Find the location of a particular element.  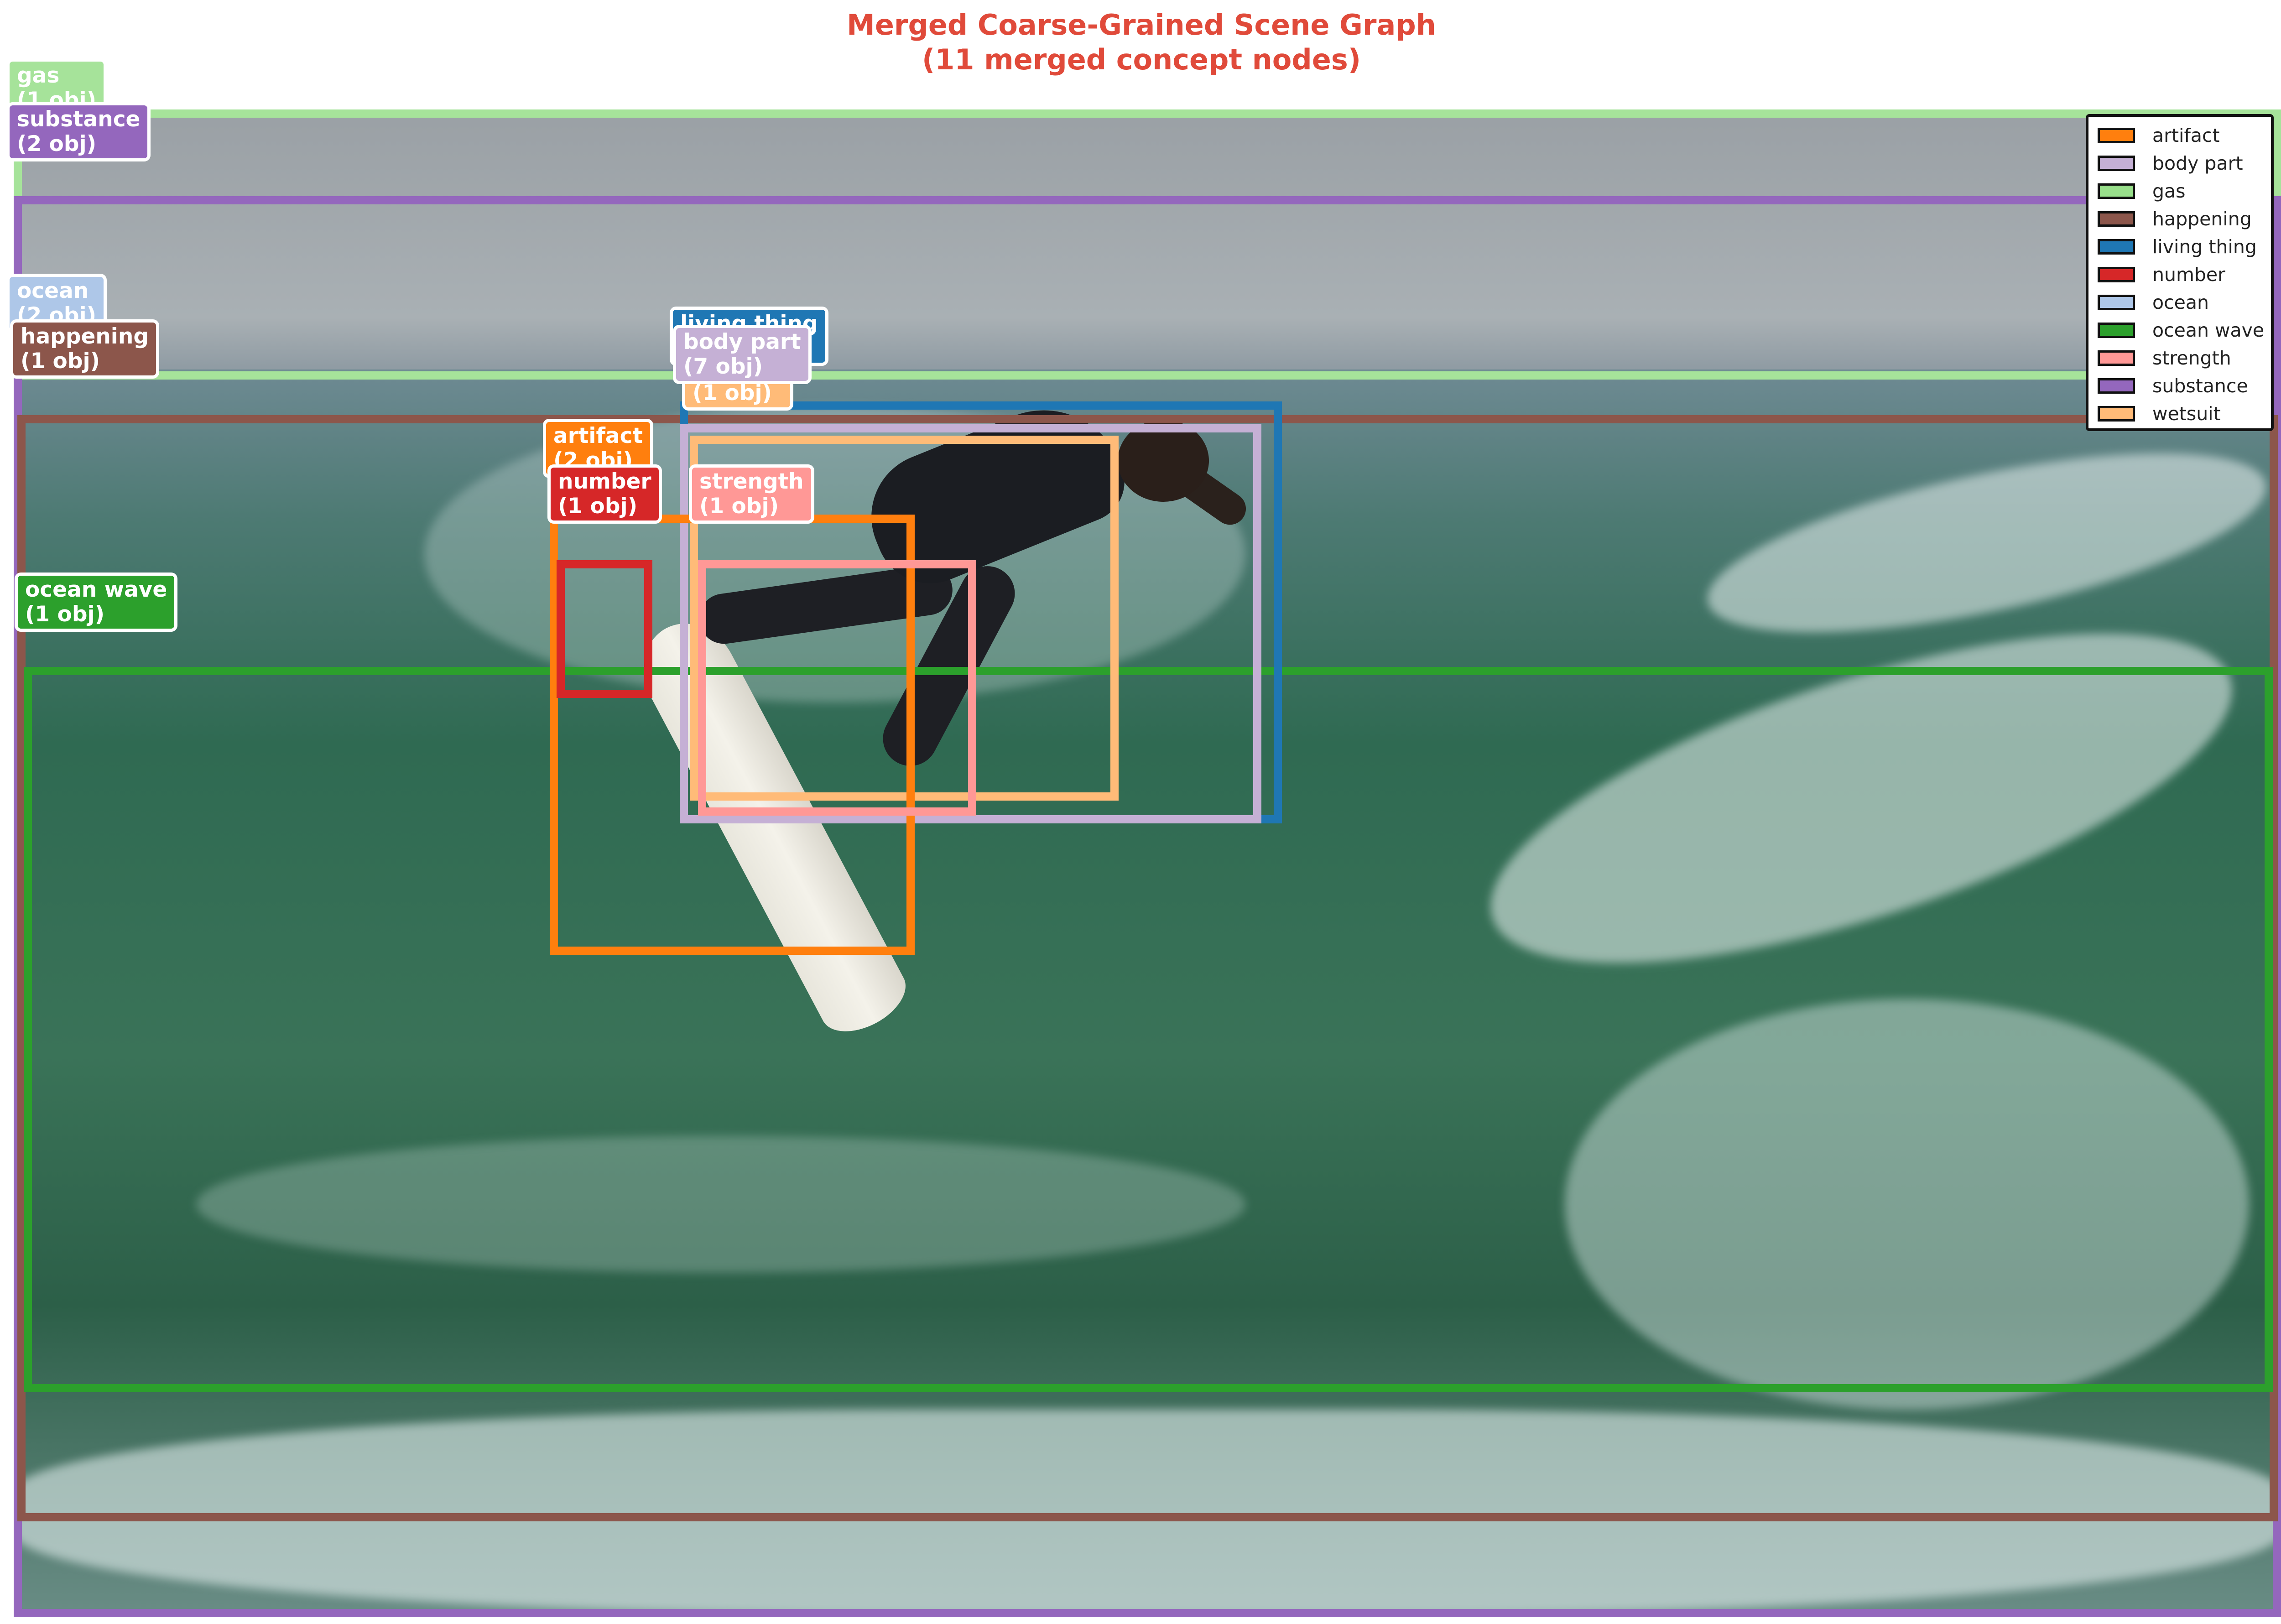

legend-label: artifact is located at coordinates (2186, 136).